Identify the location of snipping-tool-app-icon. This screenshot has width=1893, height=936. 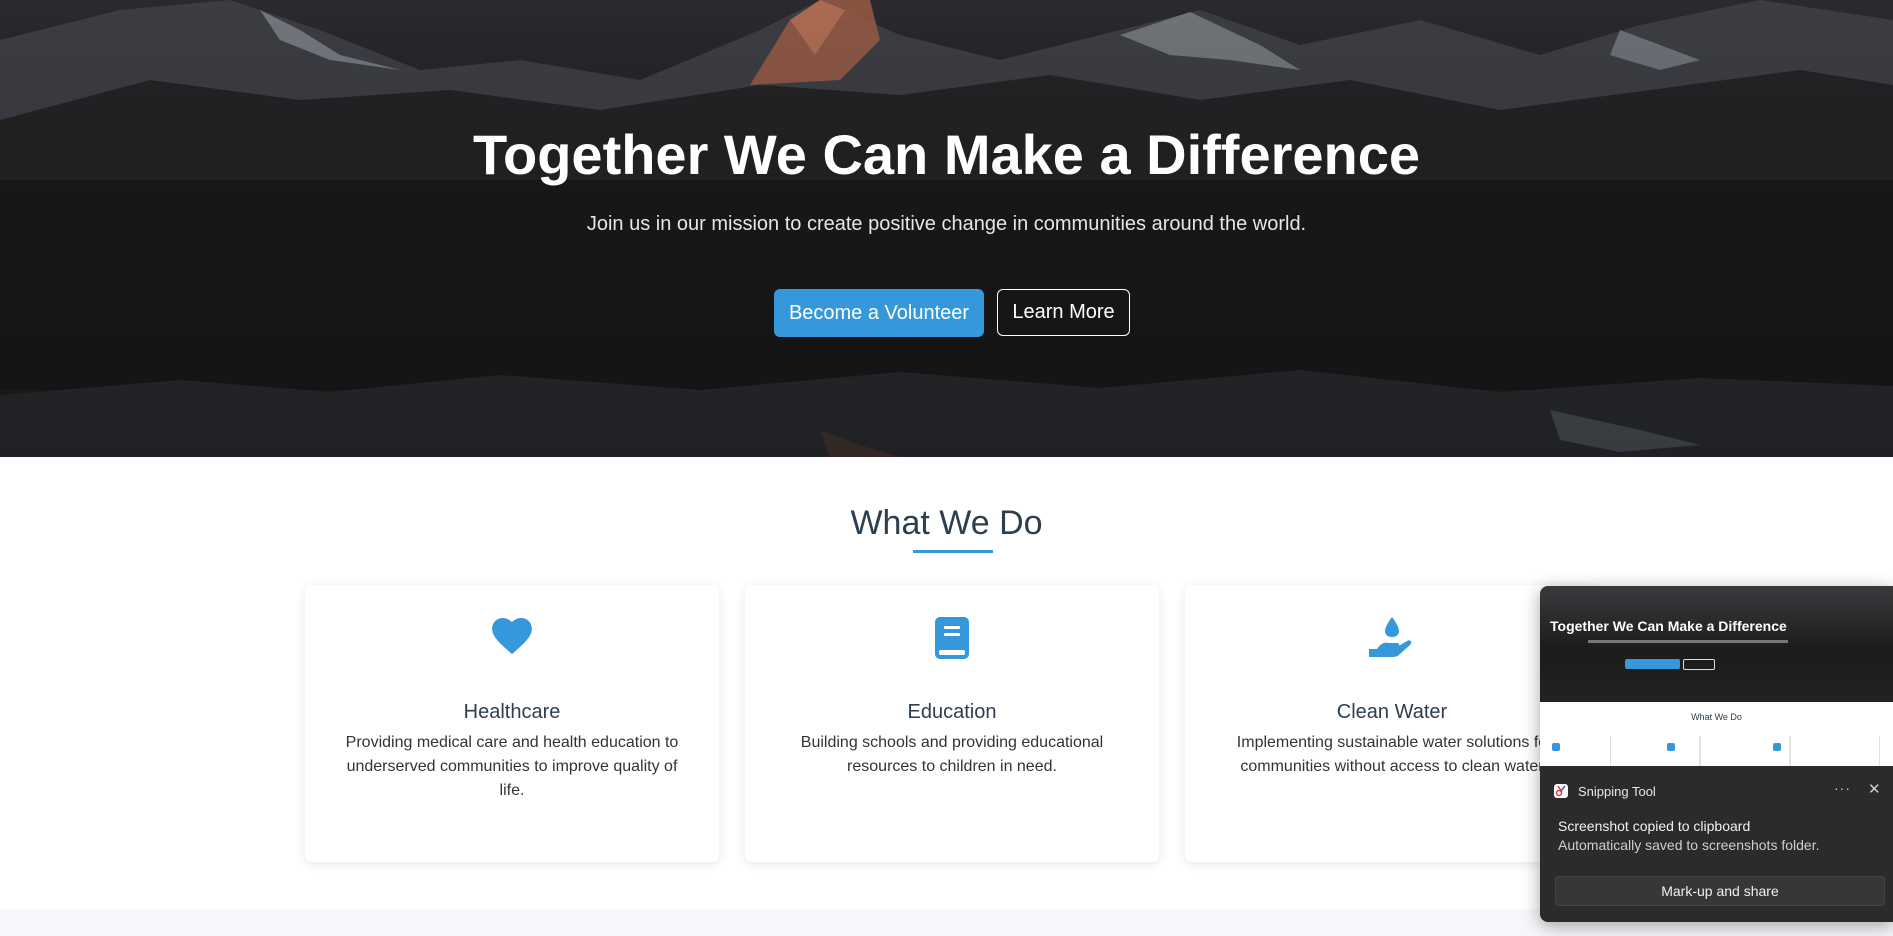
(1561, 791).